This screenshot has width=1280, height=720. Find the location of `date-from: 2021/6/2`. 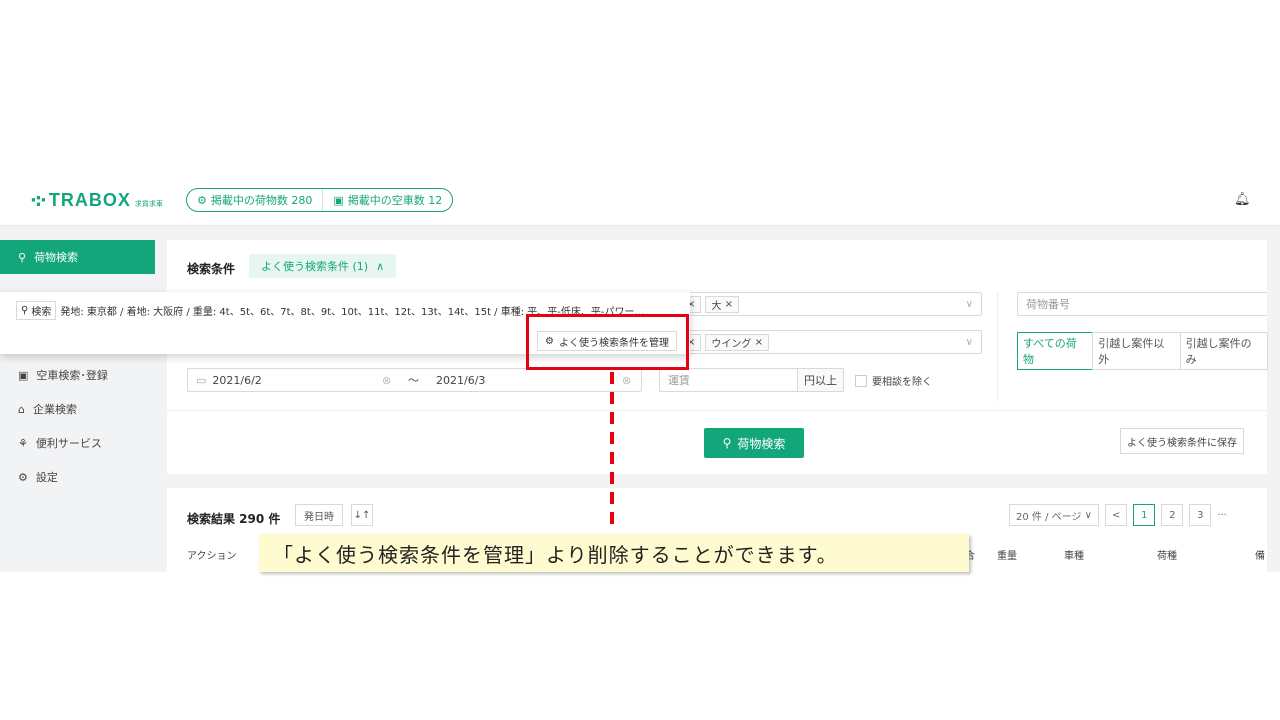

date-from: 2021/6/2 is located at coordinates (237, 380).